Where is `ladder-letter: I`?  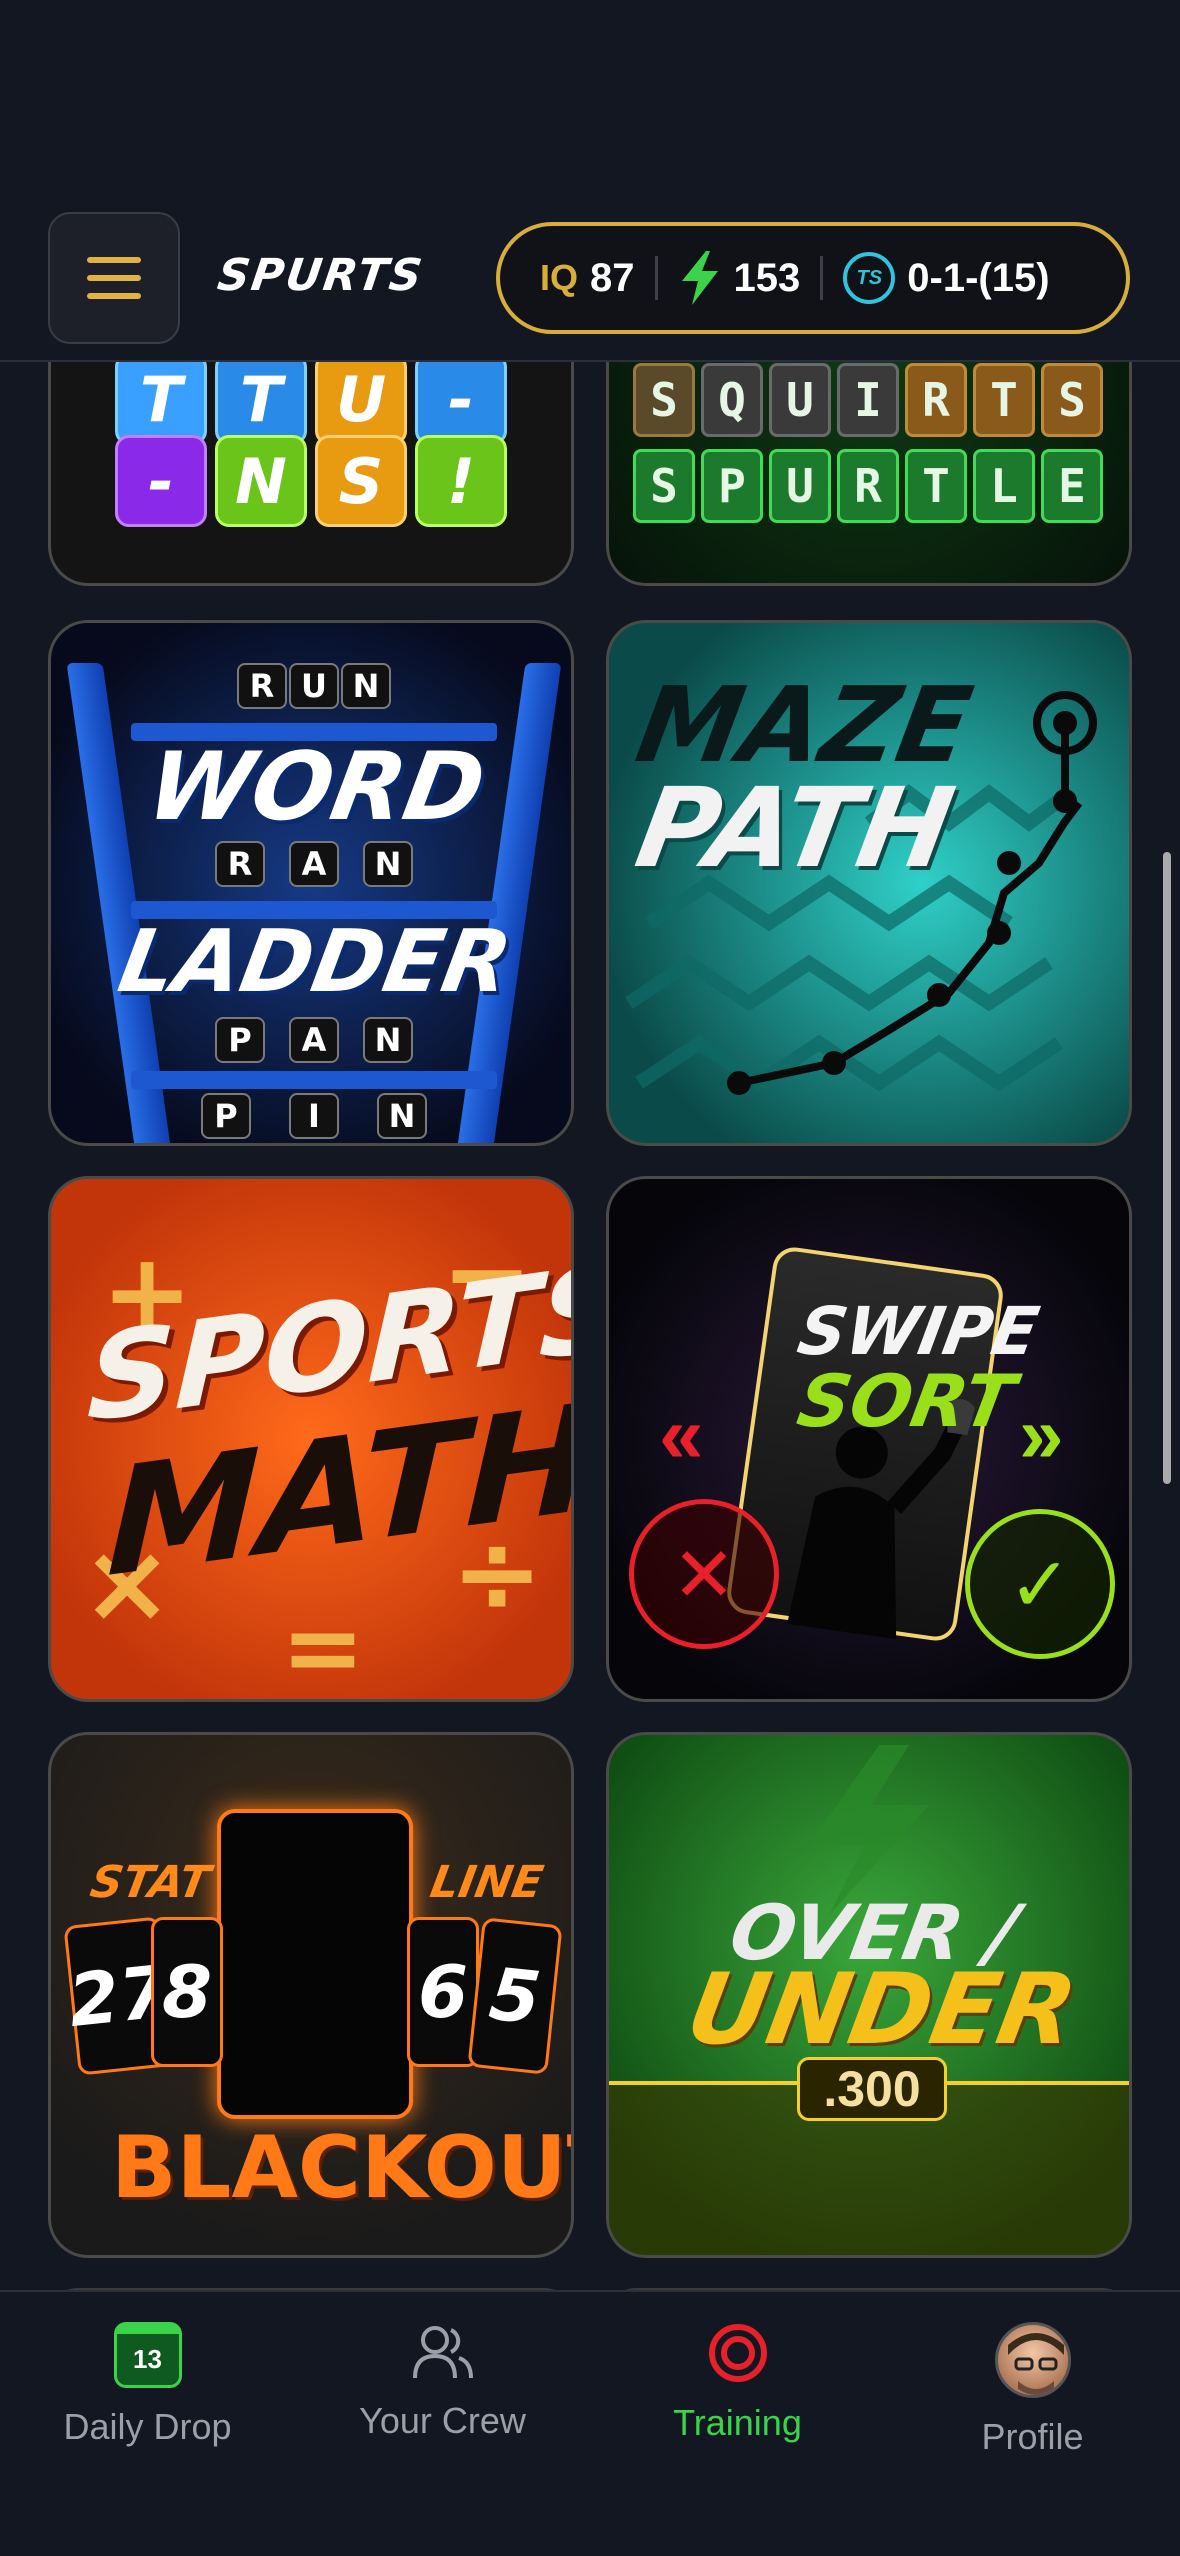
ladder-letter: I is located at coordinates (314, 1116).